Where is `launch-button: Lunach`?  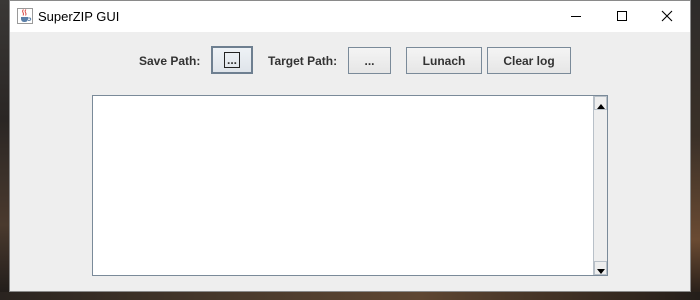
launch-button: Lunach is located at coordinates (444, 60).